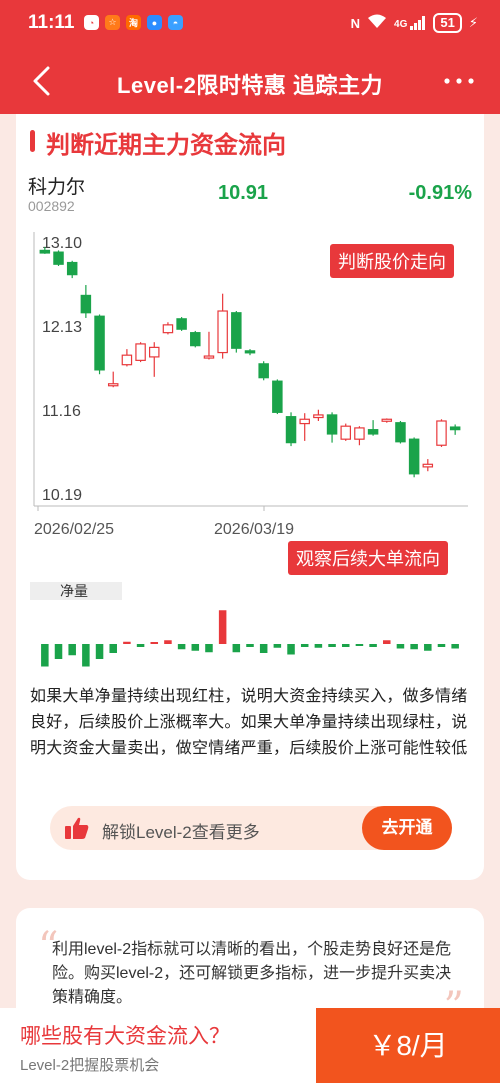 This screenshot has height=1083, width=500. I want to click on battery-icon: 51, so click(447, 23).